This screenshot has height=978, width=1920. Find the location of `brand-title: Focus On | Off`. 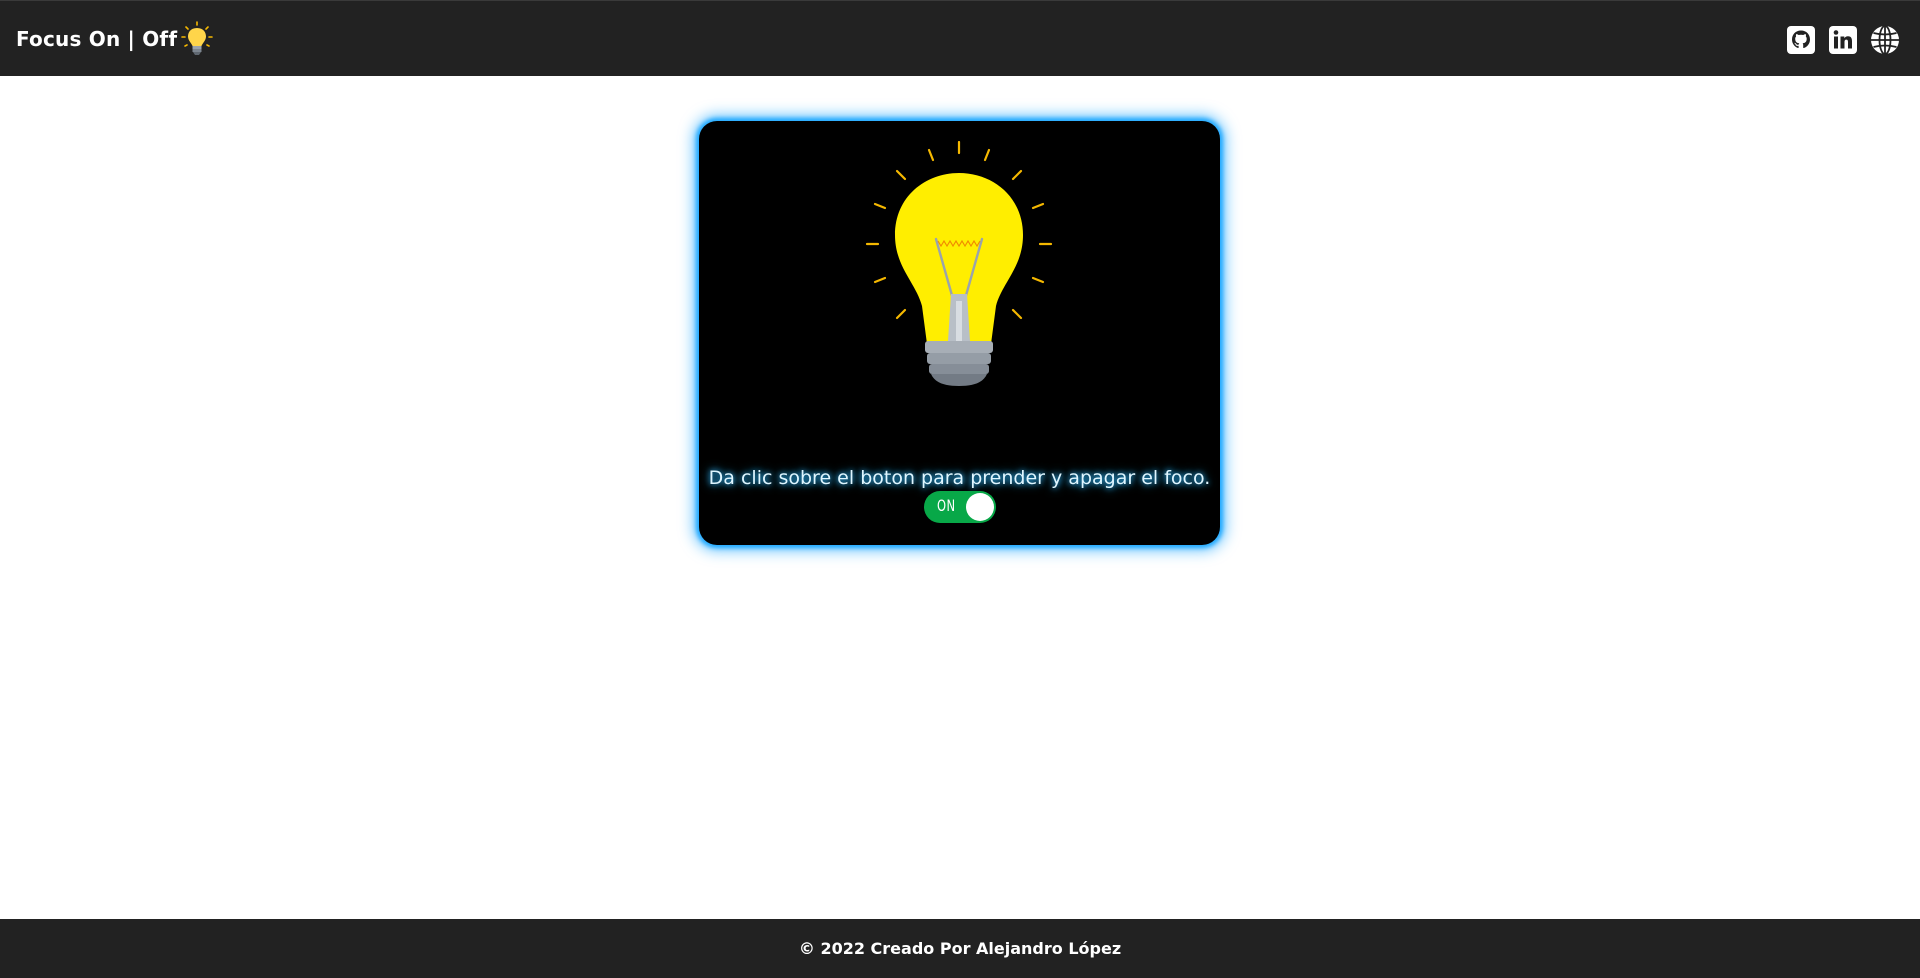

brand-title: Focus On | Off is located at coordinates (97, 39).